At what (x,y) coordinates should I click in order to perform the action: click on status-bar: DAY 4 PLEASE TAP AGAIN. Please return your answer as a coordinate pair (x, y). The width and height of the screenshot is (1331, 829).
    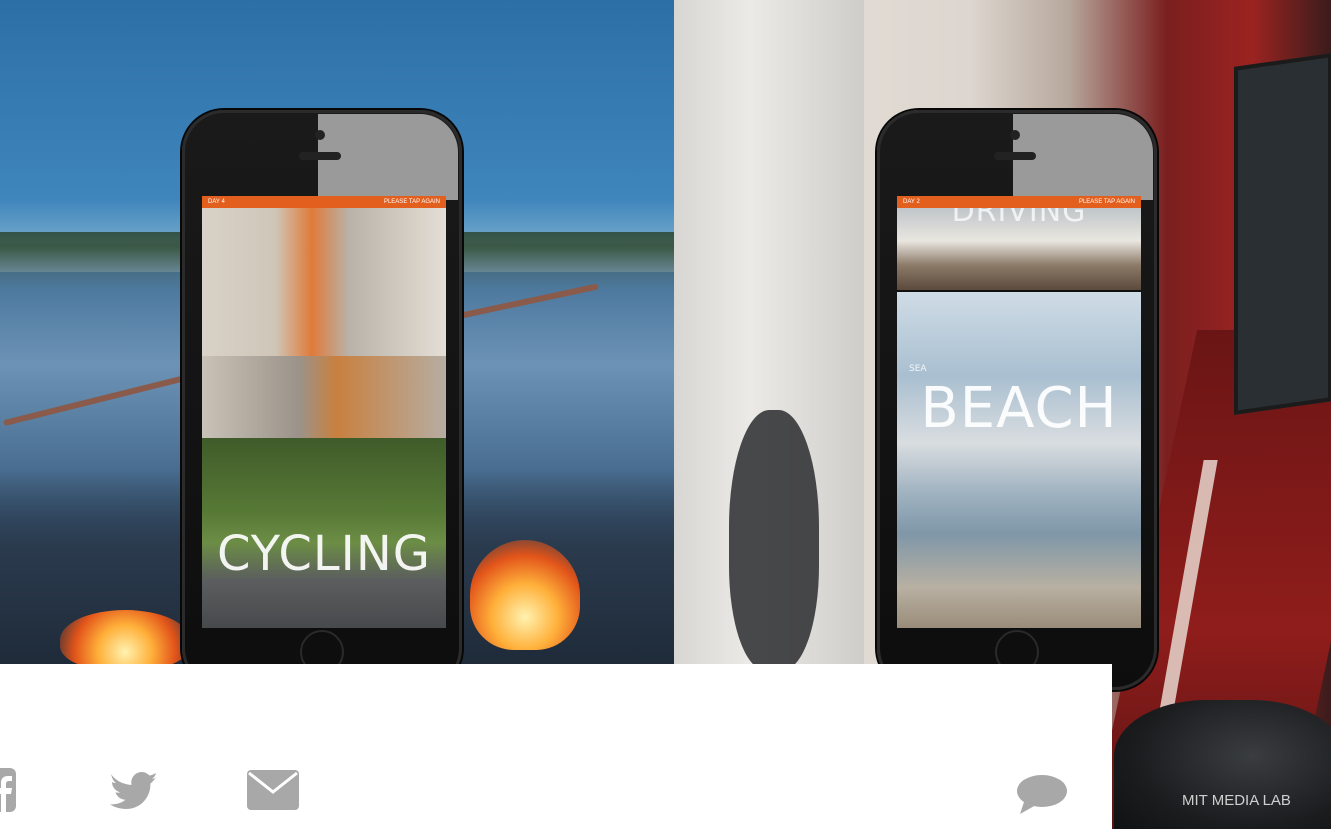
    Looking at the image, I should click on (324, 202).